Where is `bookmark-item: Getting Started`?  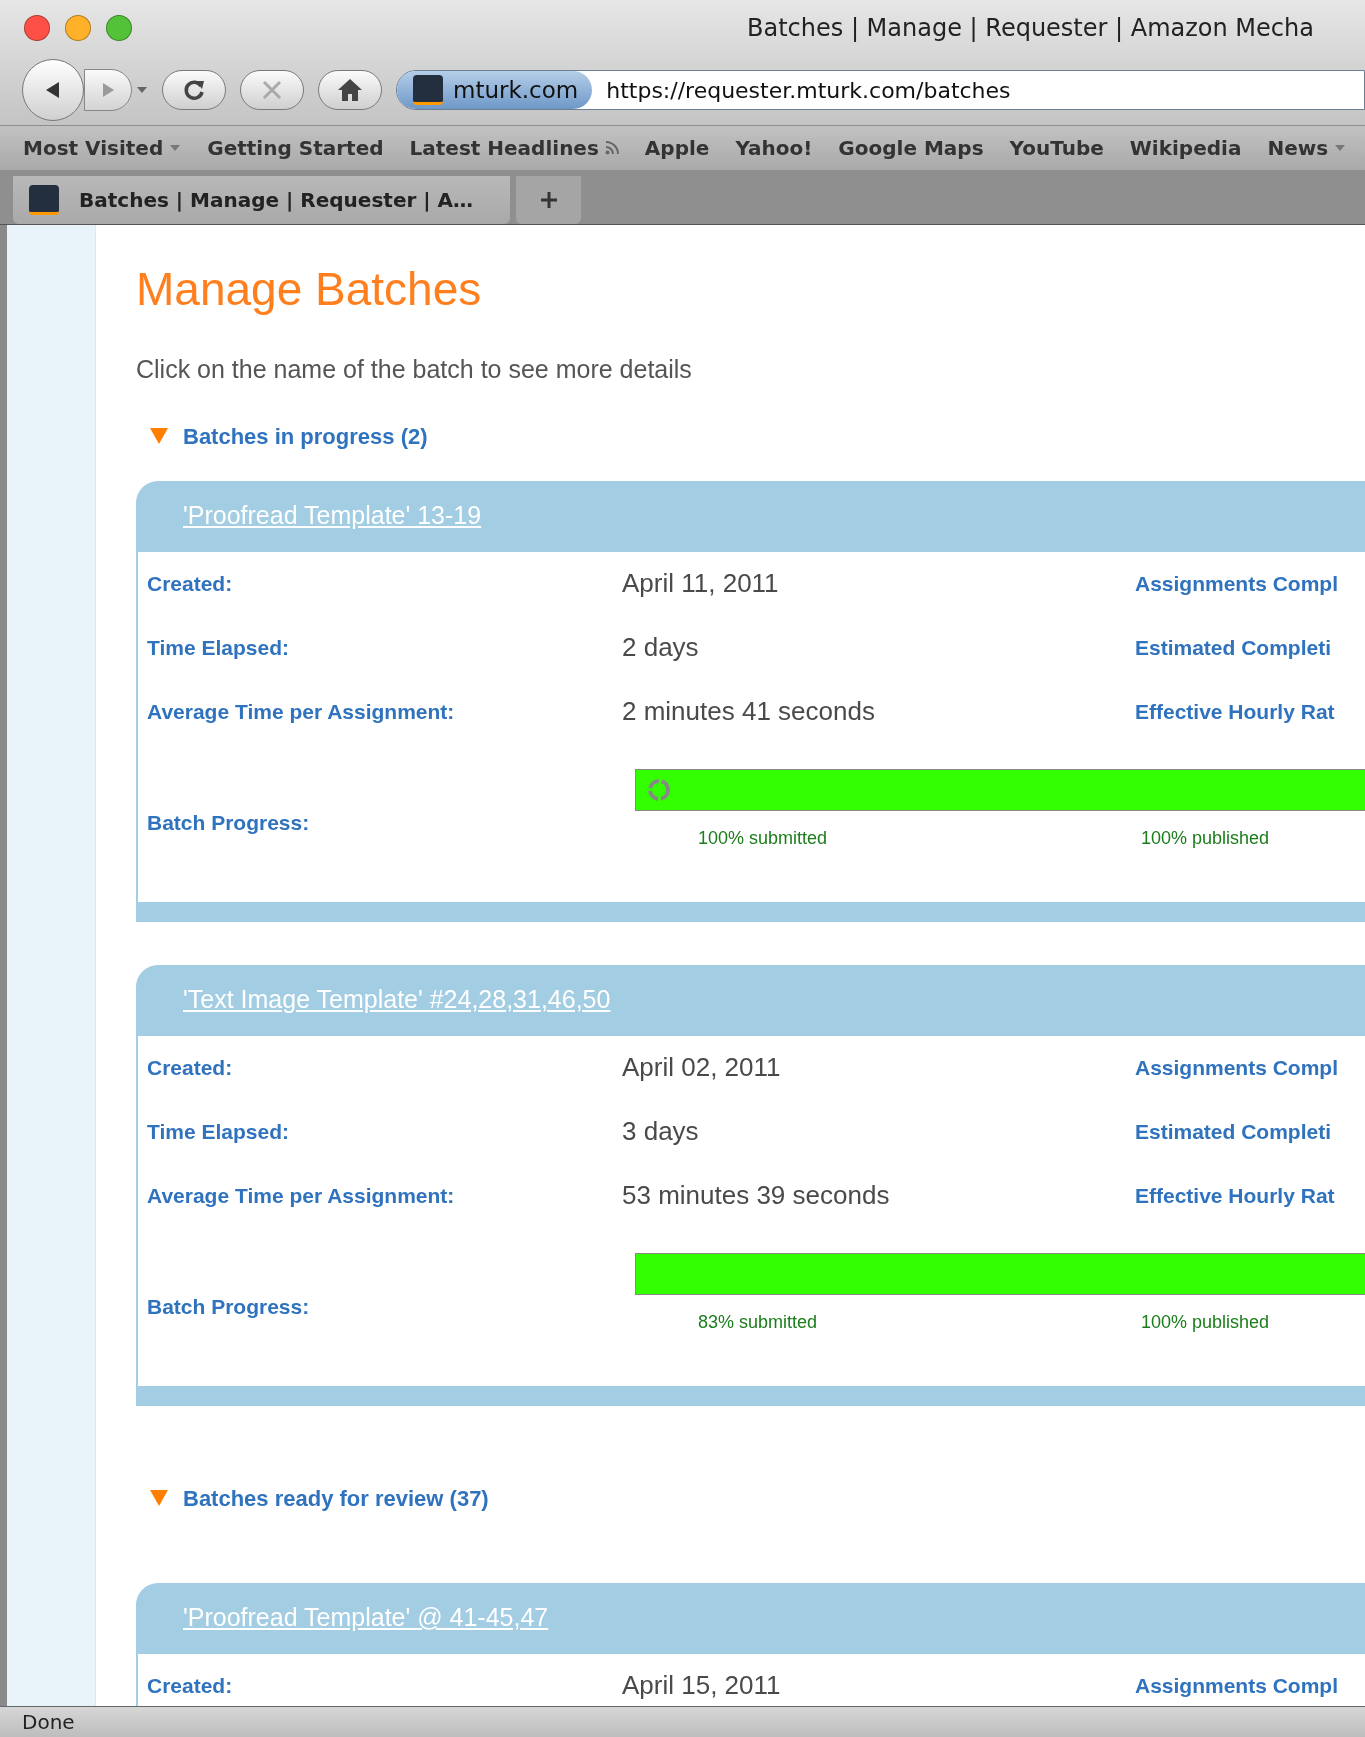
bookmark-item: Getting Started is located at coordinates (295, 148).